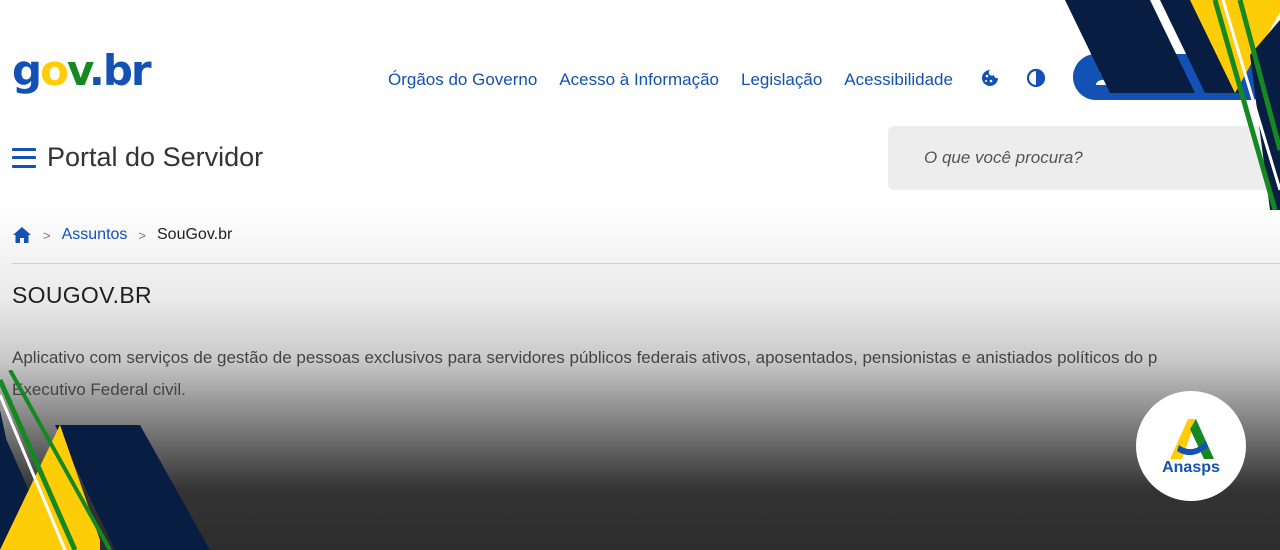 Image resolution: width=1280 pixels, height=550 pixels. Describe the element at coordinates (27, 70) in the screenshot. I see `logo-letter-g: g` at that location.